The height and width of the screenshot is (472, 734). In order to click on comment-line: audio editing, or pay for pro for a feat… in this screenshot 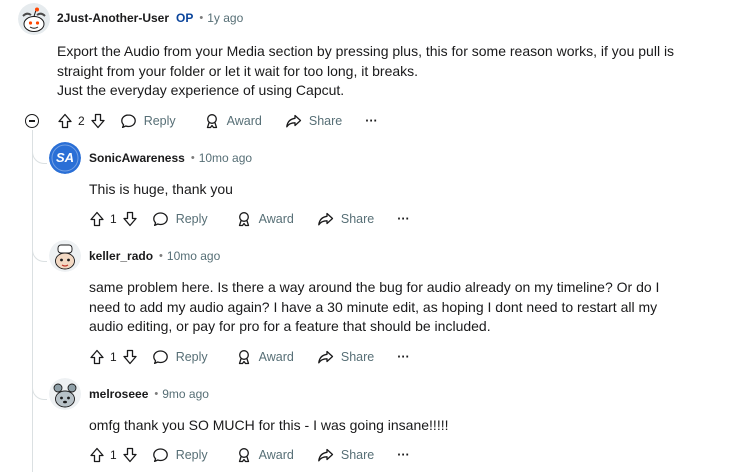, I will do `click(290, 326)`.